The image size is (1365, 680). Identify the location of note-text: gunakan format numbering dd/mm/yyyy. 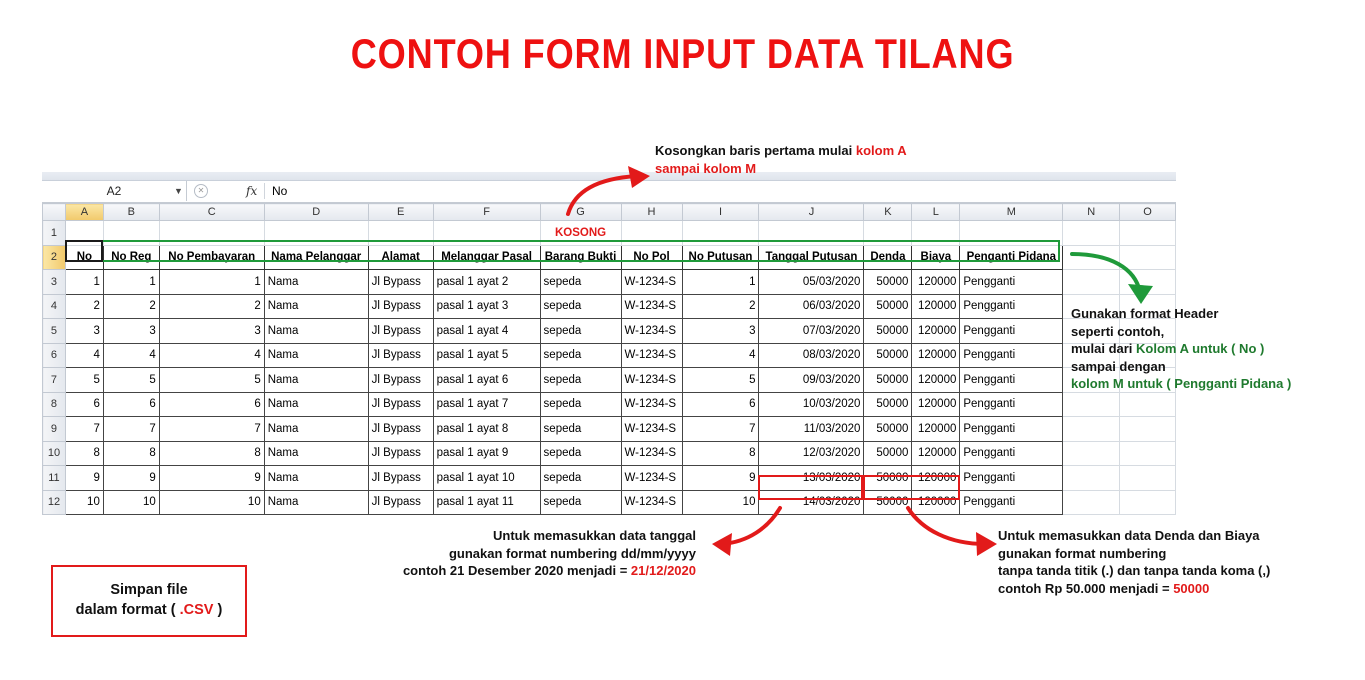
(572, 553).